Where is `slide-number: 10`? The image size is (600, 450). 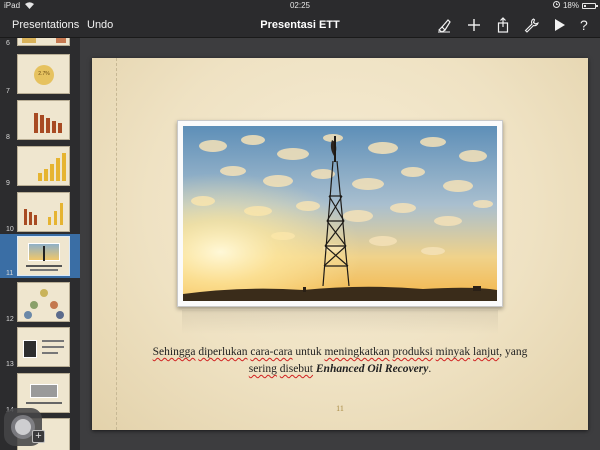 slide-number: 10 is located at coordinates (10, 229).